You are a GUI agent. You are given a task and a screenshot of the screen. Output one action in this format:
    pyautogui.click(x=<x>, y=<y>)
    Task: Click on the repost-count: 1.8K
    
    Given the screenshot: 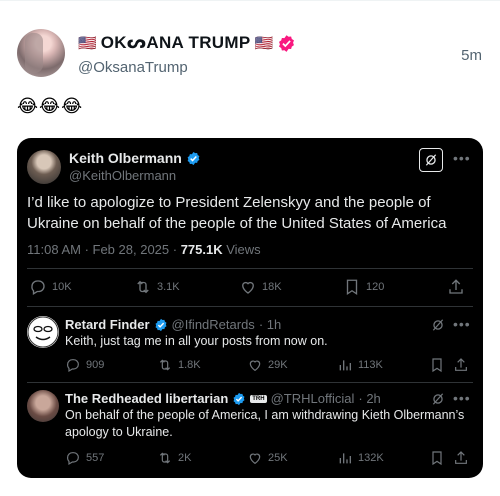 What is the action you would take?
    pyautogui.click(x=189, y=365)
    